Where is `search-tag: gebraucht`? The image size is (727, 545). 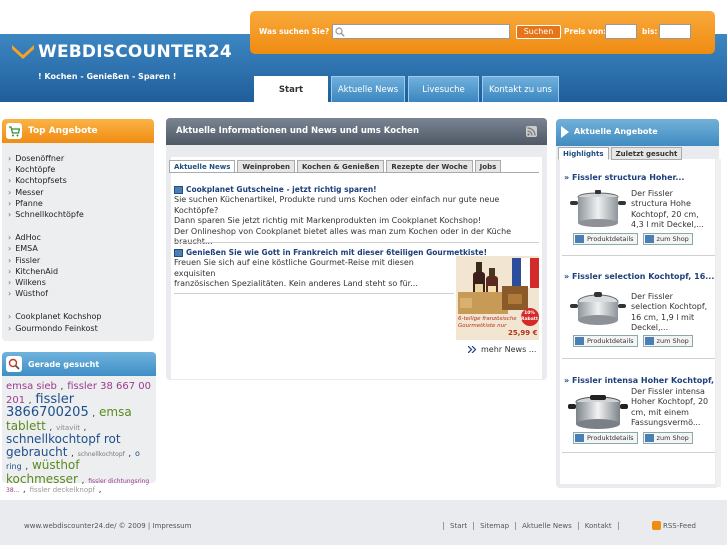
search-tag: gebraucht is located at coordinates (36, 452).